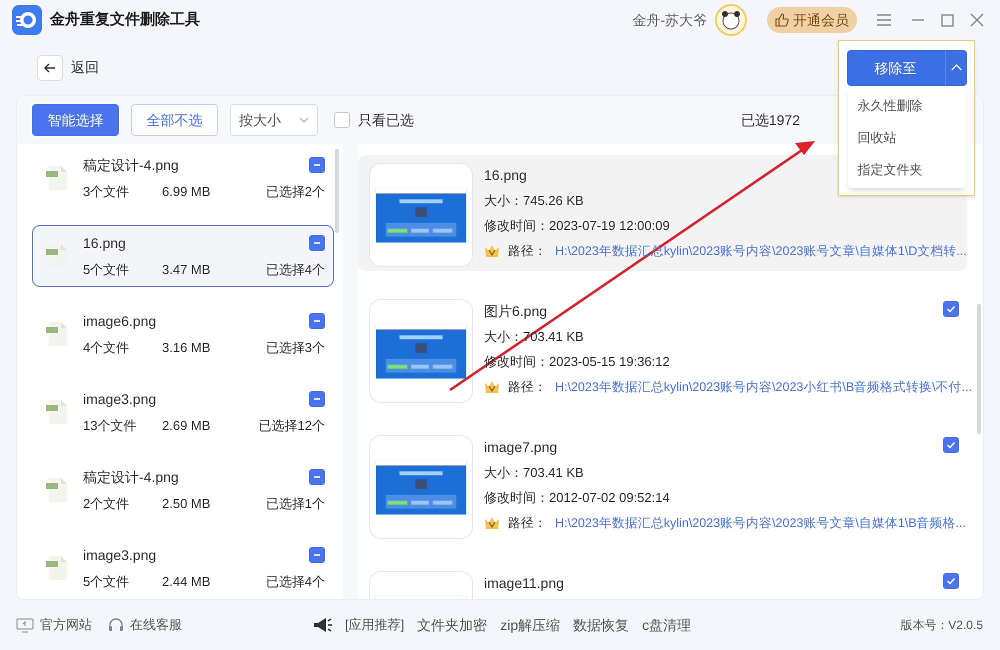  What do you see at coordinates (530, 625) in the screenshot?
I see `promo-link: zip解压缩` at bounding box center [530, 625].